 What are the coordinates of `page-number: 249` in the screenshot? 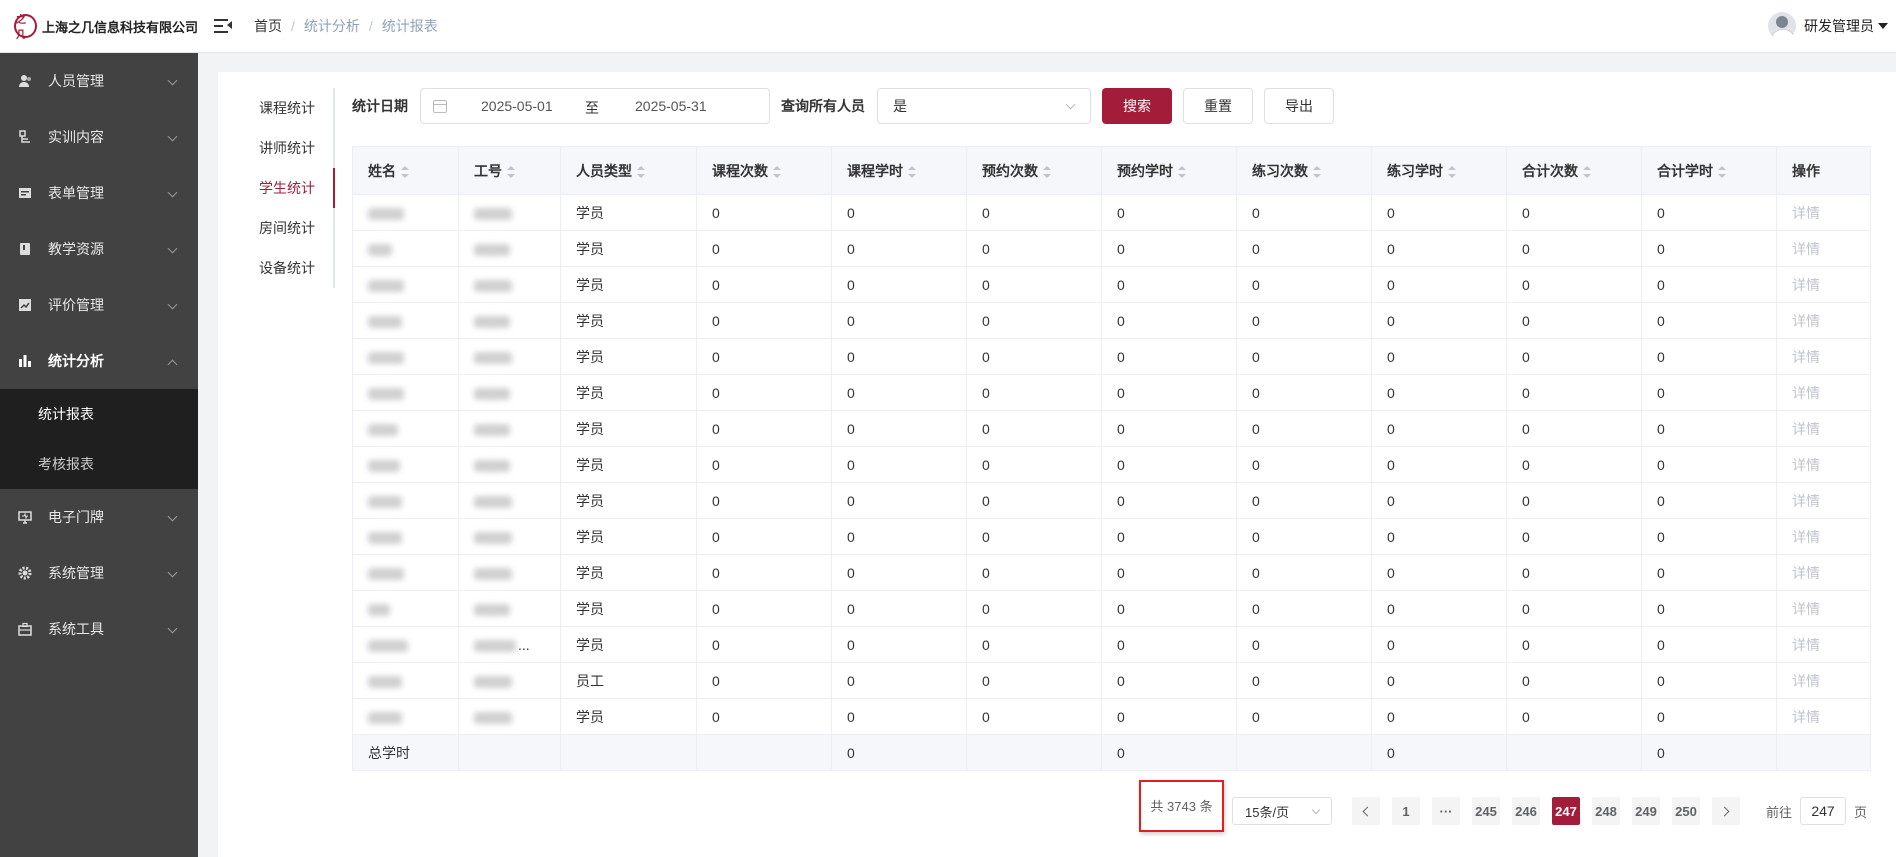 It's located at (1646, 811).